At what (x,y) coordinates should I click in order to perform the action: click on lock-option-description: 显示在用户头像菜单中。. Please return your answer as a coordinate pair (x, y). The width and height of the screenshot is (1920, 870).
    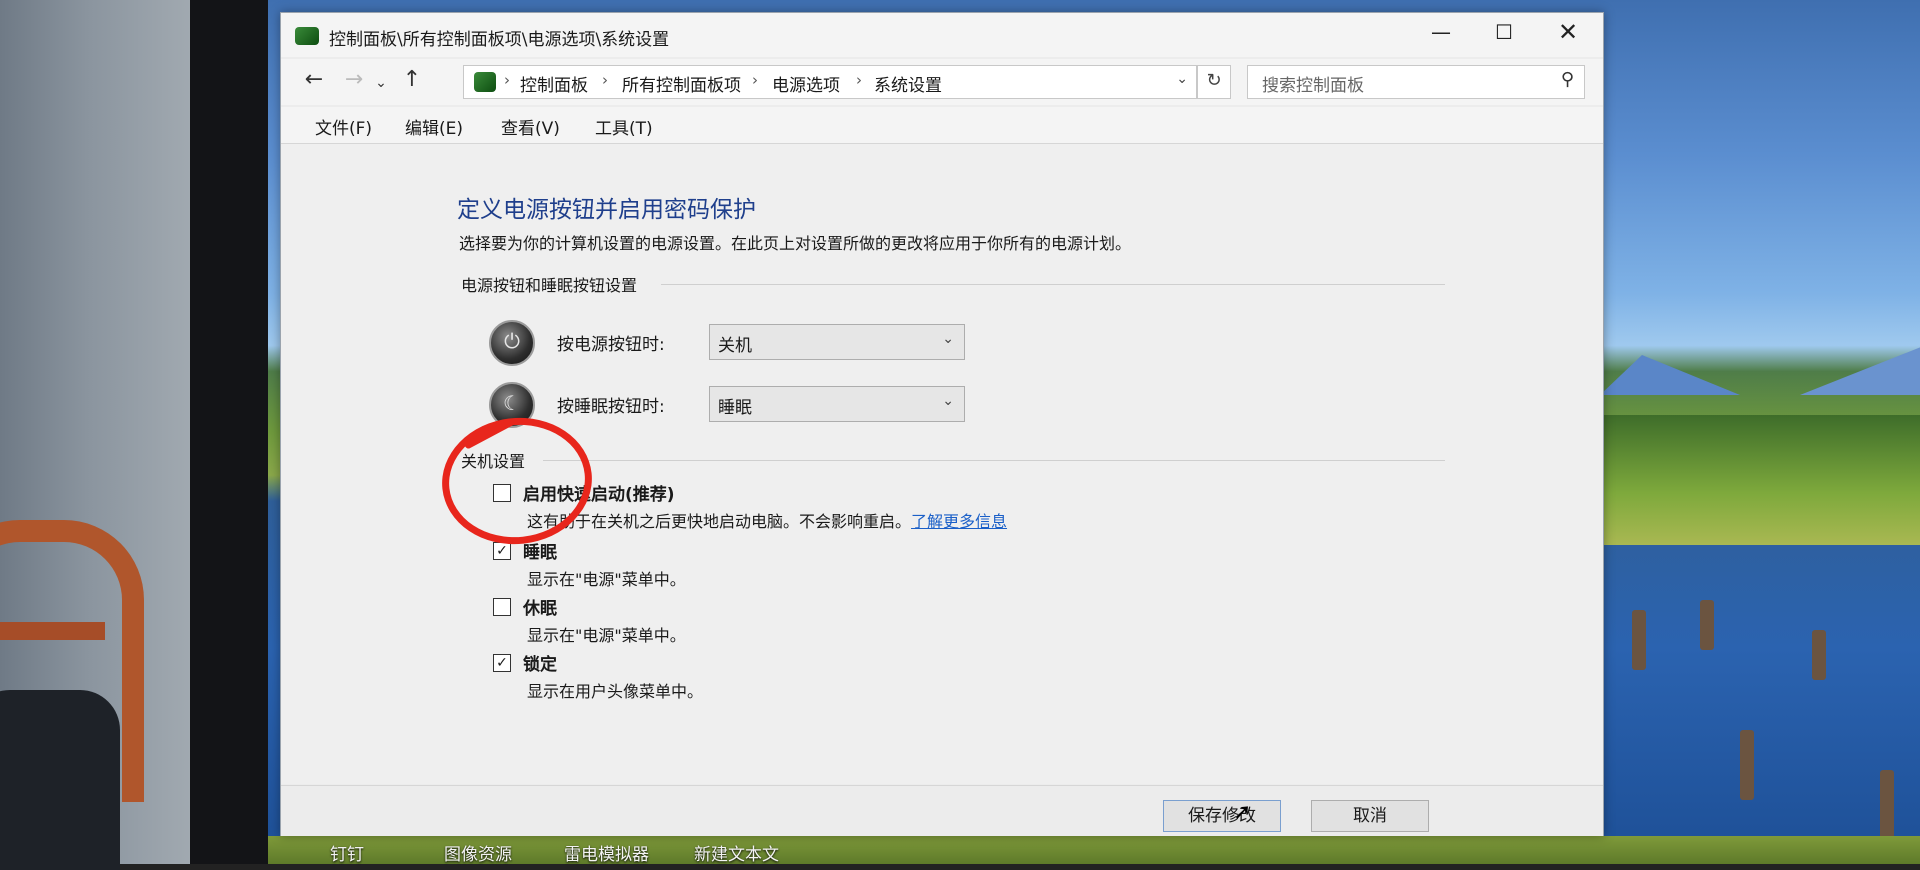
    Looking at the image, I should click on (615, 691).